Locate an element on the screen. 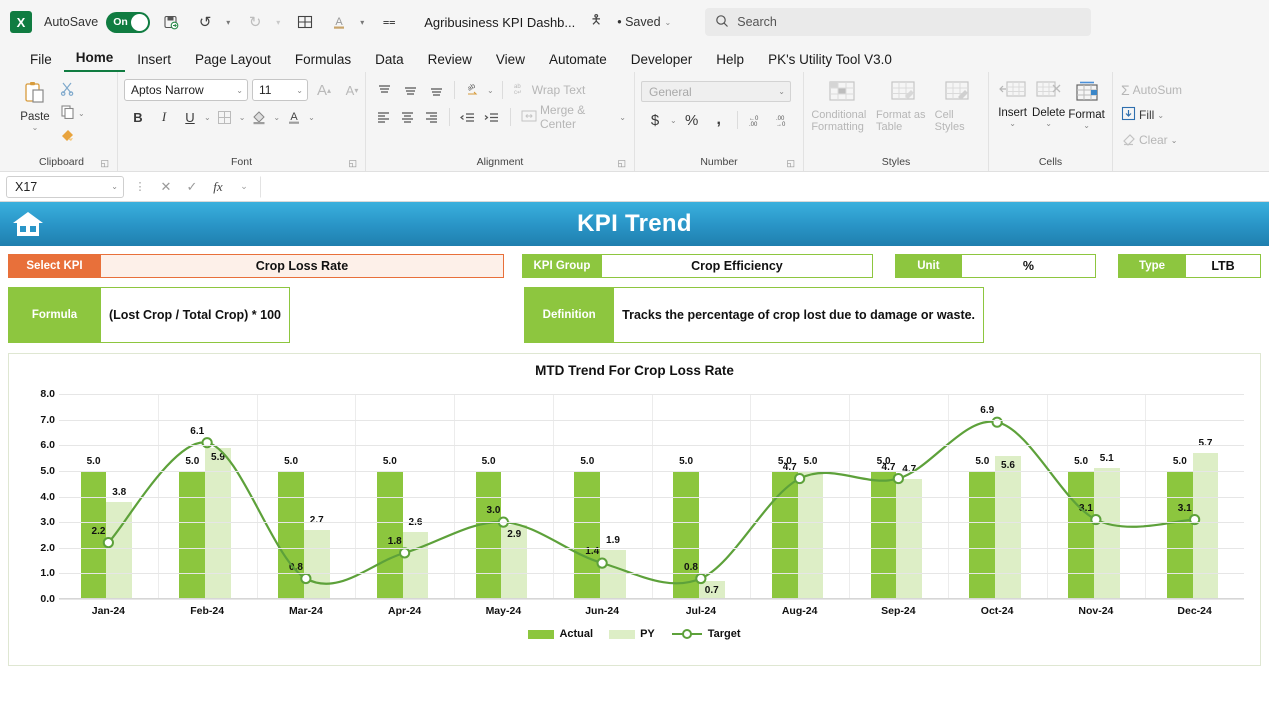 This screenshot has height=720, width=1269. align-top-button is located at coordinates (384, 90).